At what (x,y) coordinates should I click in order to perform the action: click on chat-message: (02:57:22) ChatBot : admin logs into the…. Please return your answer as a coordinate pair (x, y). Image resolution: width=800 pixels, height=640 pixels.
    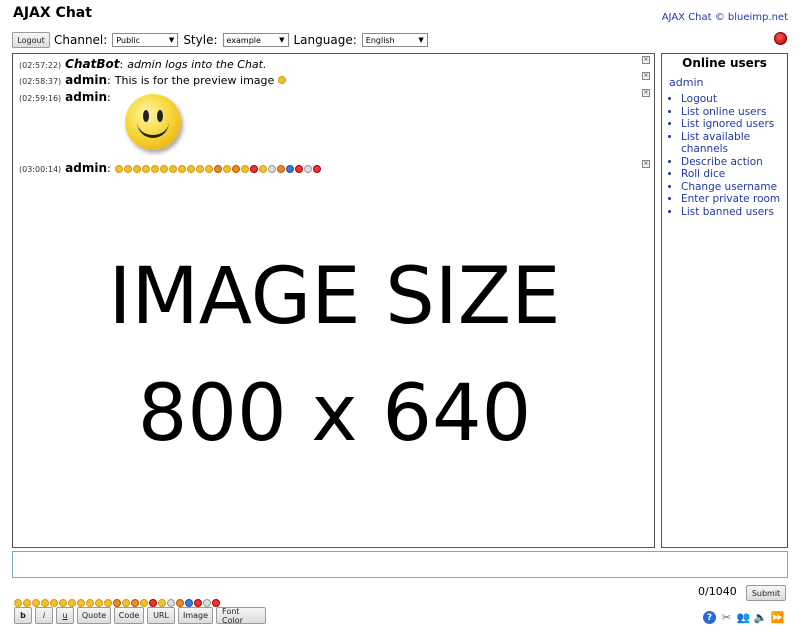
    Looking at the image, I should click on (142, 64).